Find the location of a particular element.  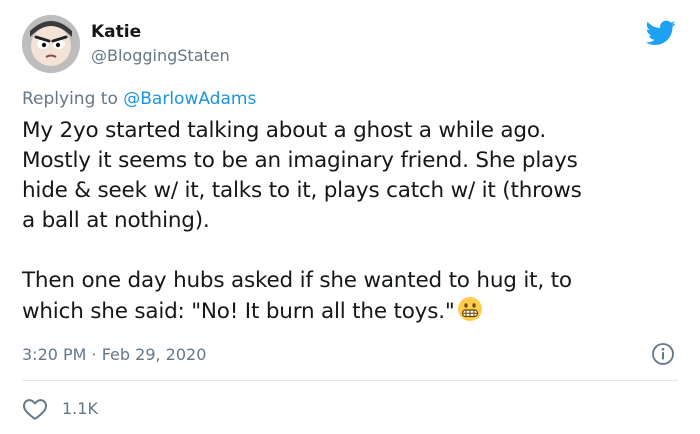

paragraph-break is located at coordinates (352, 251).